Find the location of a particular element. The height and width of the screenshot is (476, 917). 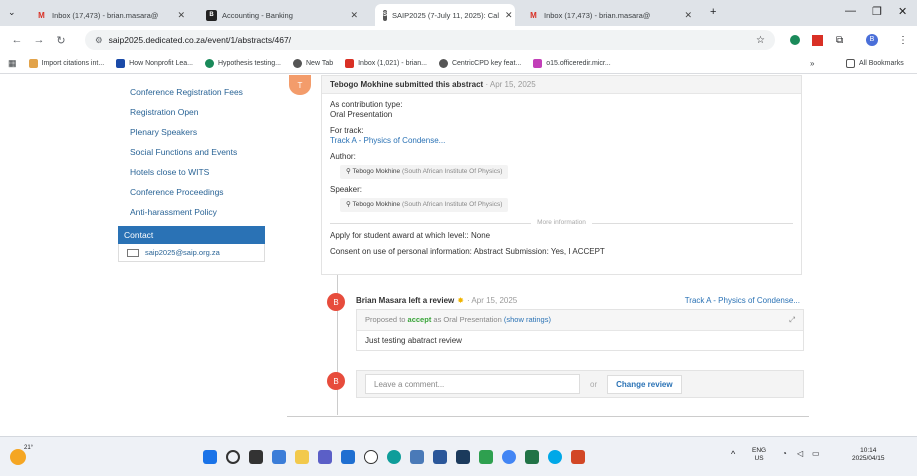

submission-date: · Apr 15, 2025 is located at coordinates (510, 84).